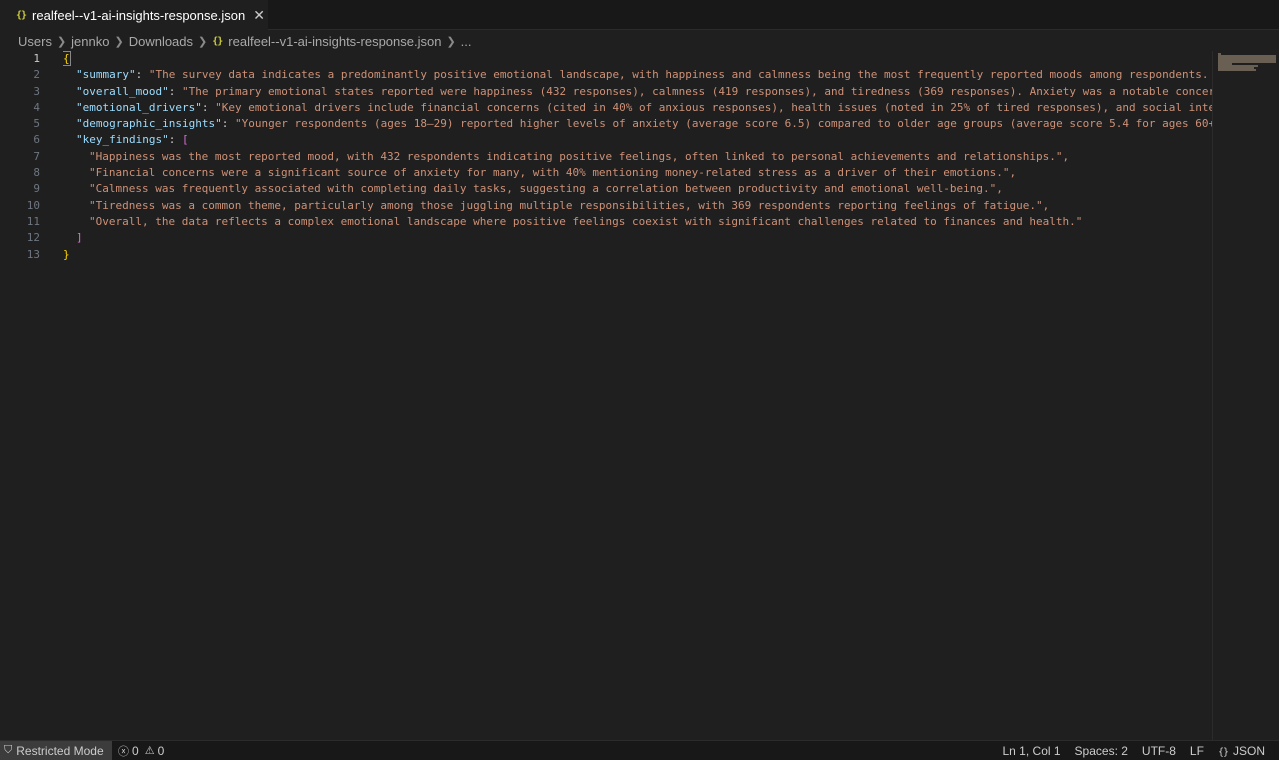 This screenshot has width=1279, height=760. I want to click on json-key: "emotional_drivers", so click(139, 107).